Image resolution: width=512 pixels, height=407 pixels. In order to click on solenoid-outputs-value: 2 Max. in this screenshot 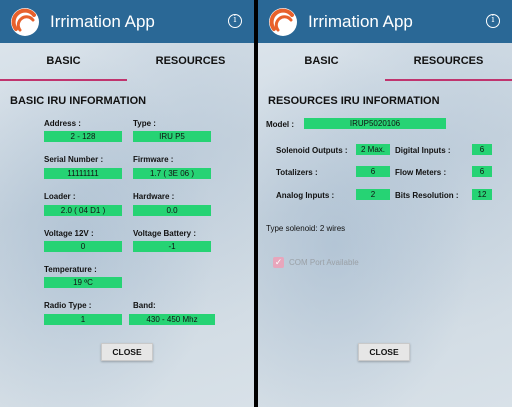, I will do `click(373, 149)`.